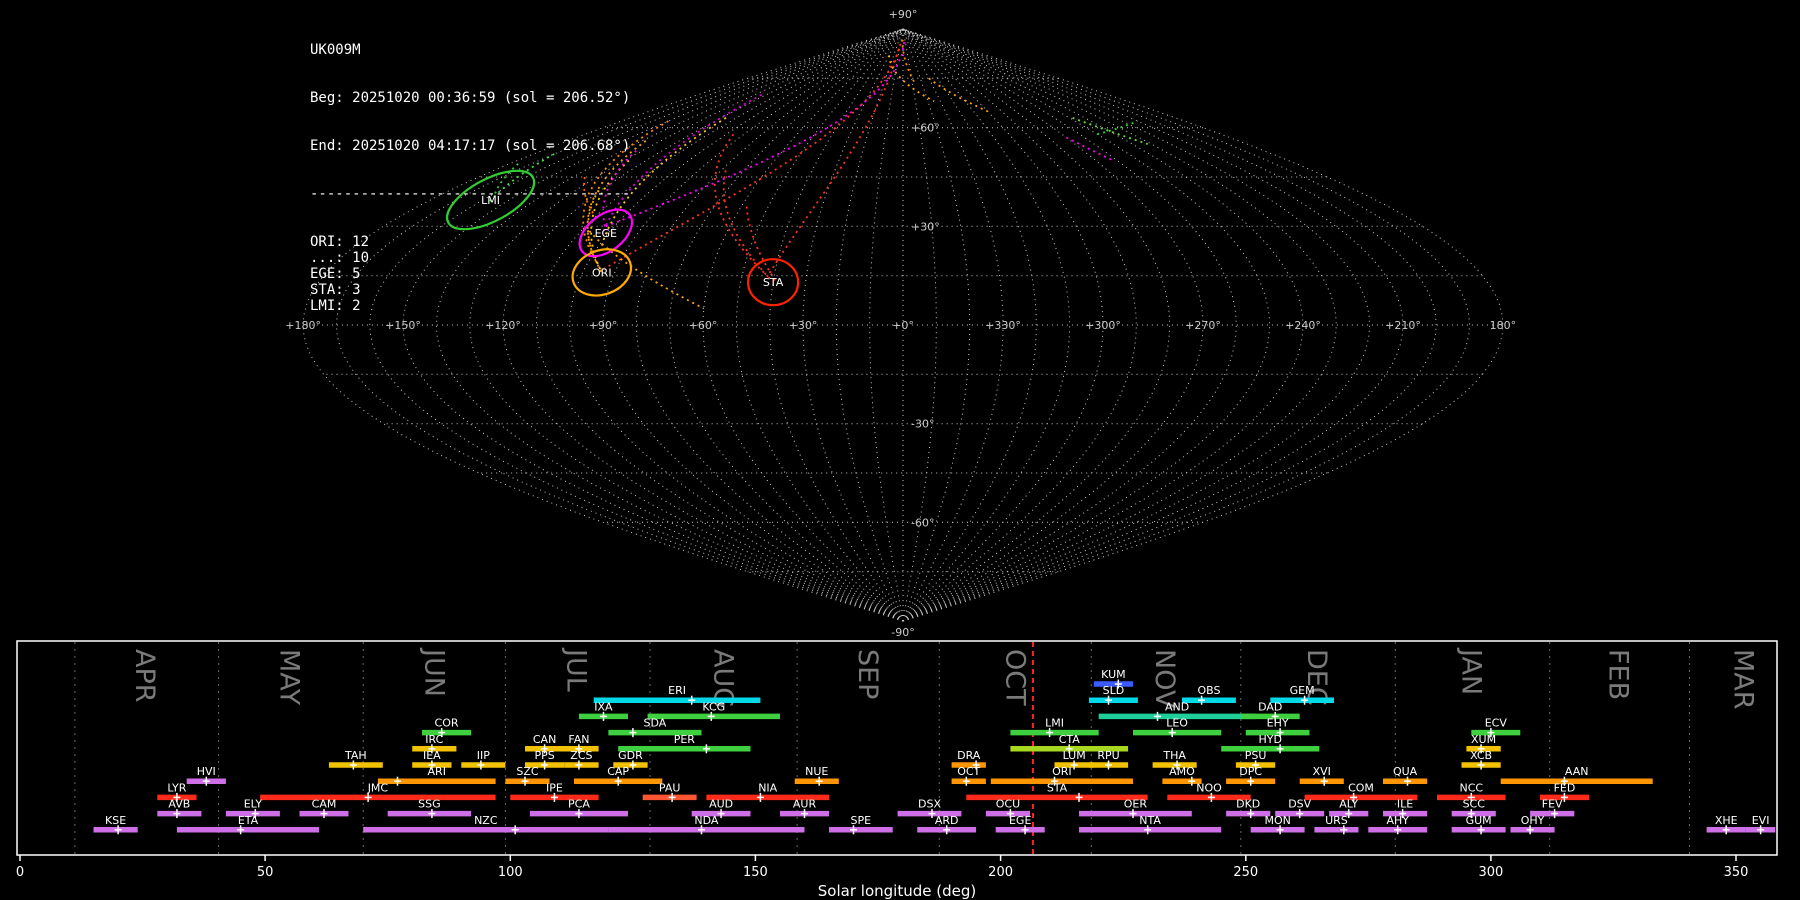  What do you see at coordinates (1108, 755) in the screenshot?
I see `shower-code-label: RPU` at bounding box center [1108, 755].